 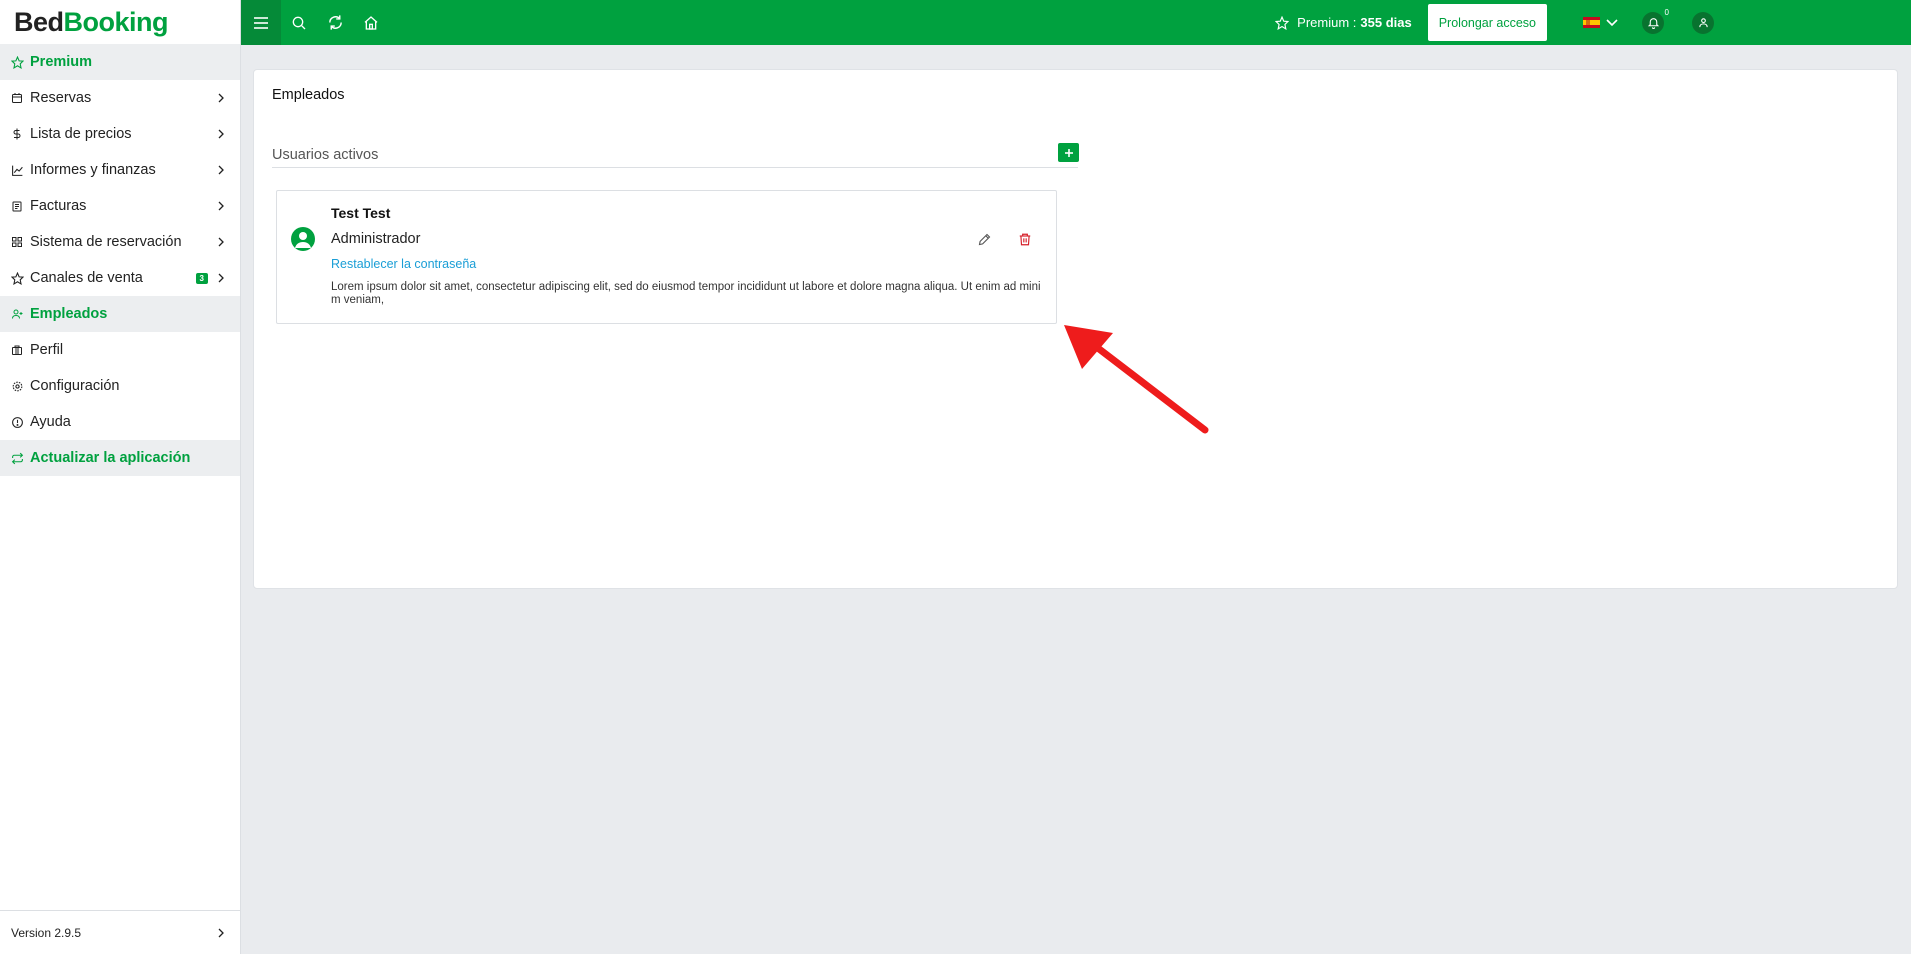 I want to click on sidebar-item-informes: Informes y finanzas, so click(x=120, y=170).